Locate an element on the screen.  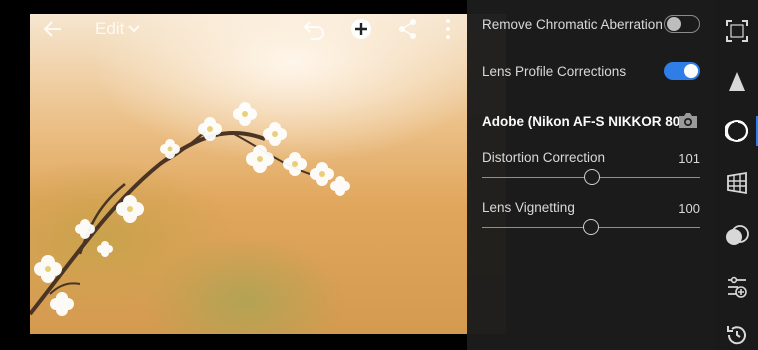
share-icon is located at coordinates (408, 29).